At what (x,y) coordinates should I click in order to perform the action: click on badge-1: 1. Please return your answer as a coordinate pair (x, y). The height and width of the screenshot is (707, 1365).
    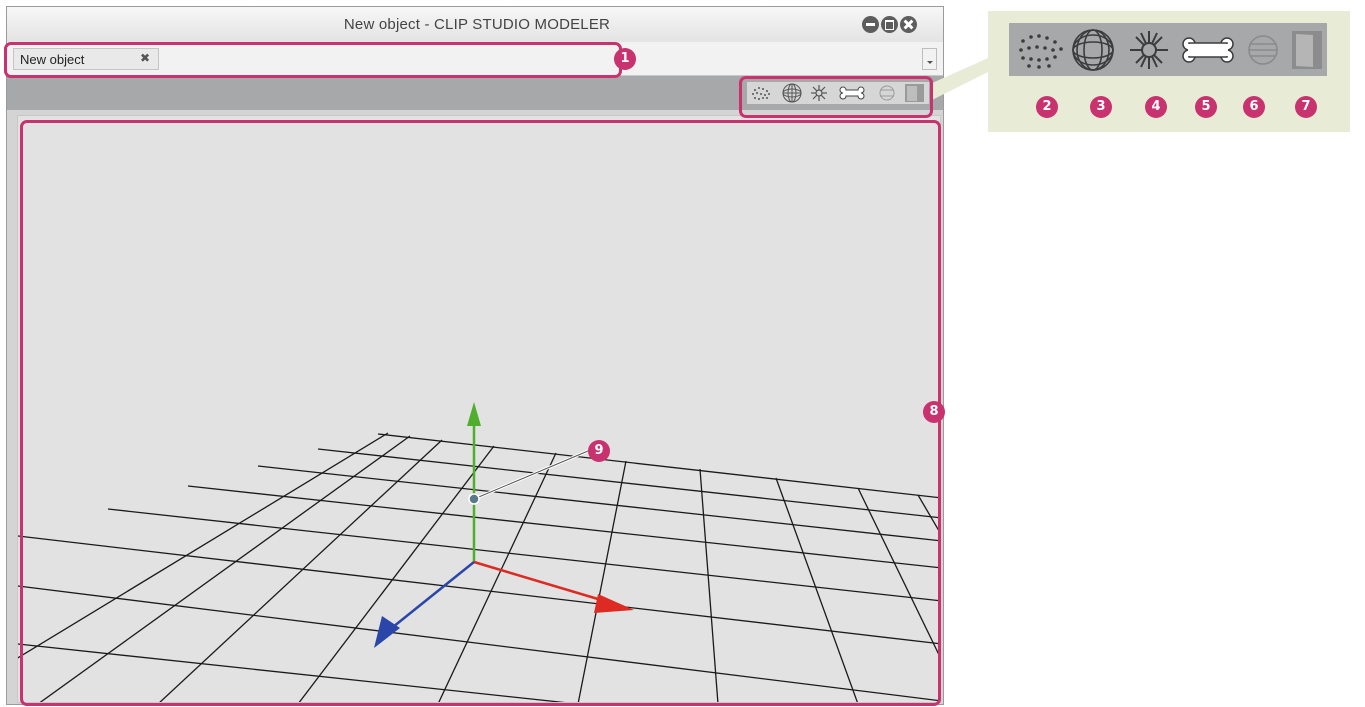
    Looking at the image, I should click on (625, 59).